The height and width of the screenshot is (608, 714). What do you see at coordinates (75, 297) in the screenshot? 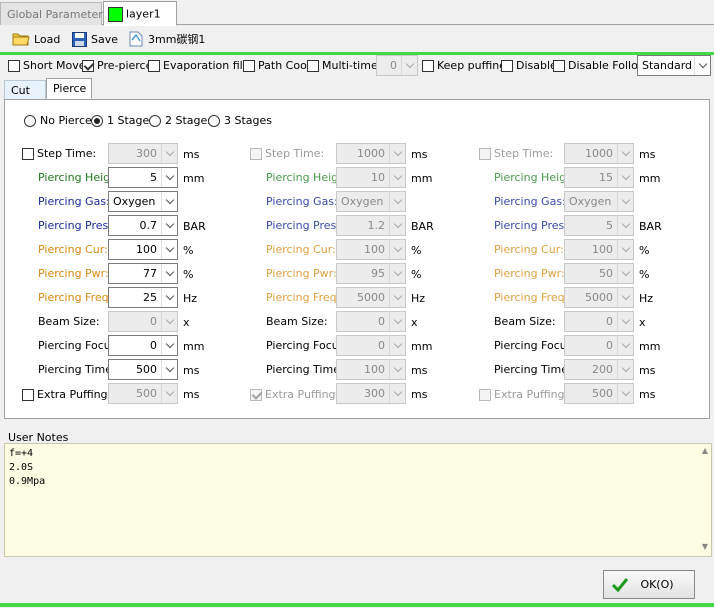
I see `stage1-freq-label: Piercing Freq:` at bounding box center [75, 297].